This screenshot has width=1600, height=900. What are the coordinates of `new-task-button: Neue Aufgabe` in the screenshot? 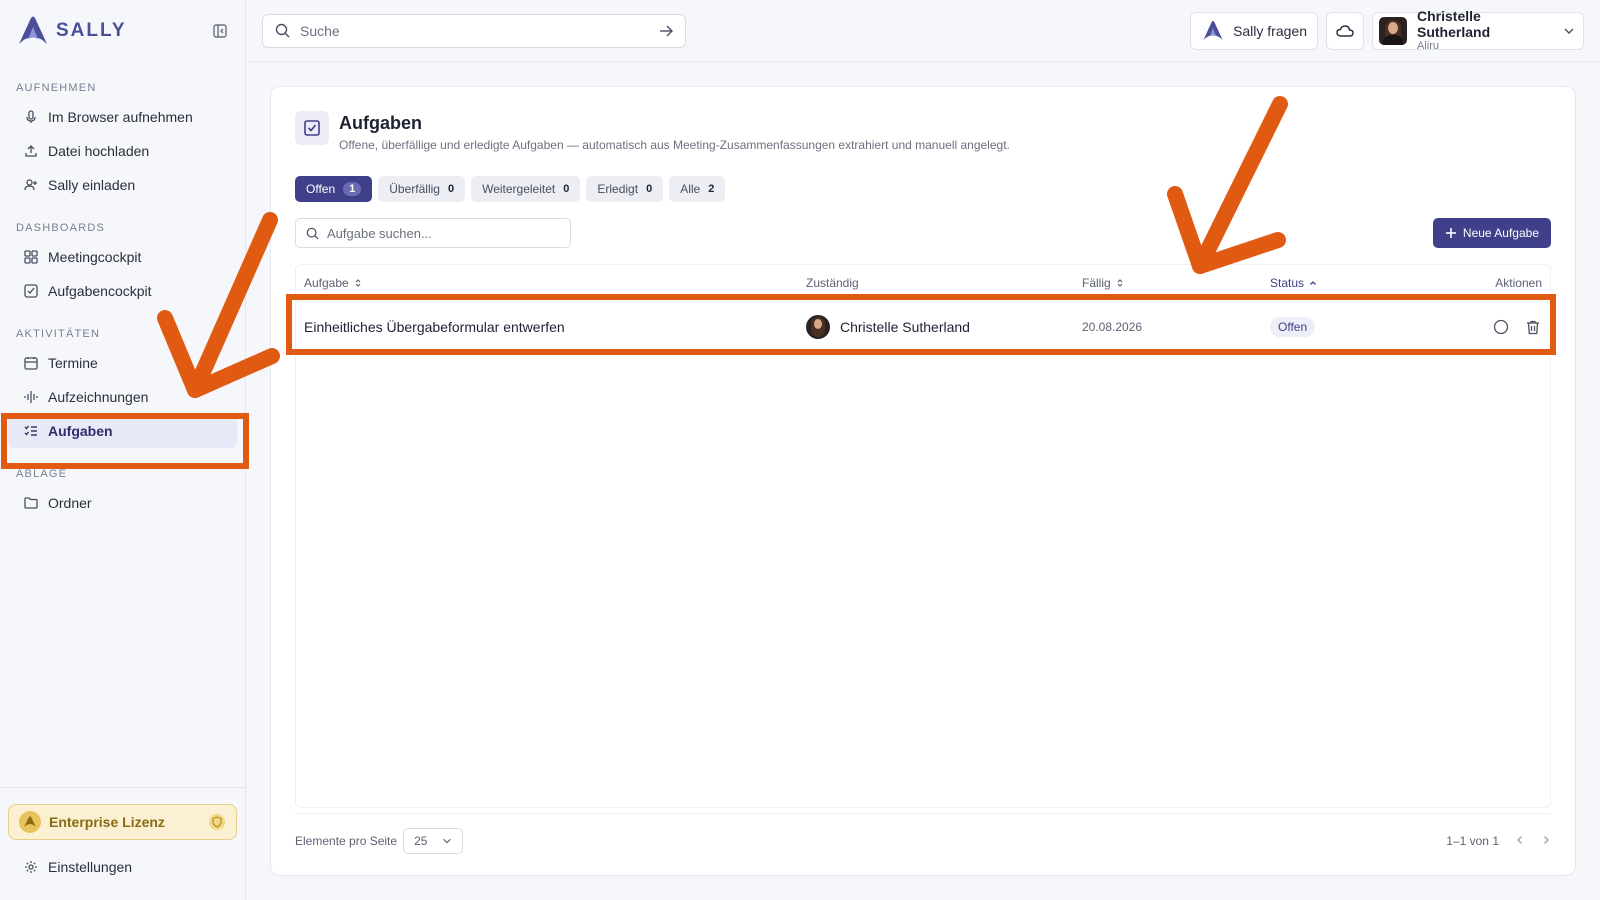 It's located at (1491, 233).